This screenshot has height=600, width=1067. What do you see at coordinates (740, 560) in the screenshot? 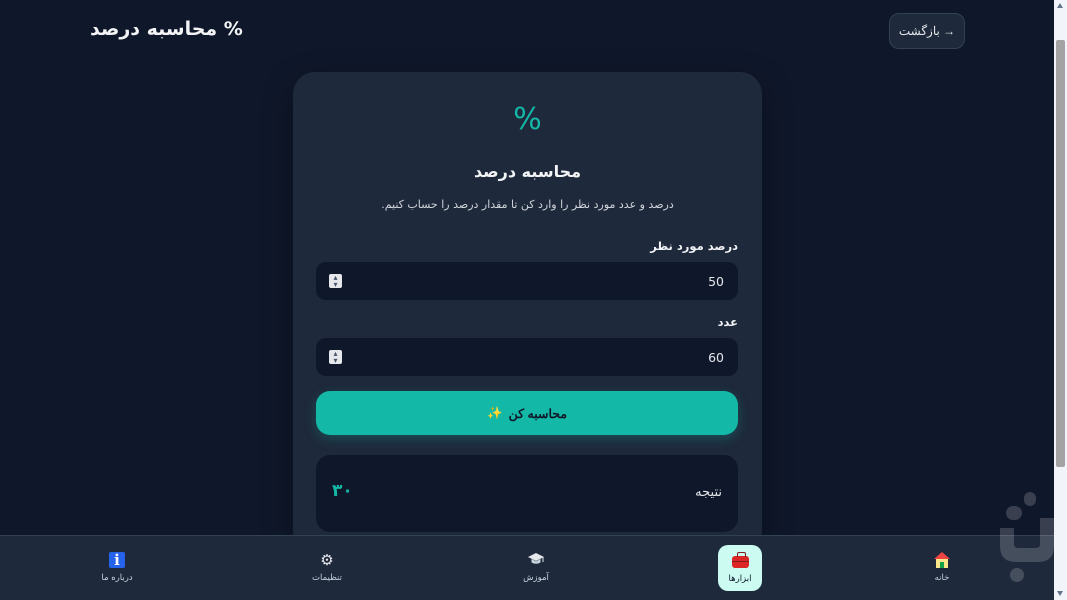
I see `toolbox-icon` at bounding box center [740, 560].